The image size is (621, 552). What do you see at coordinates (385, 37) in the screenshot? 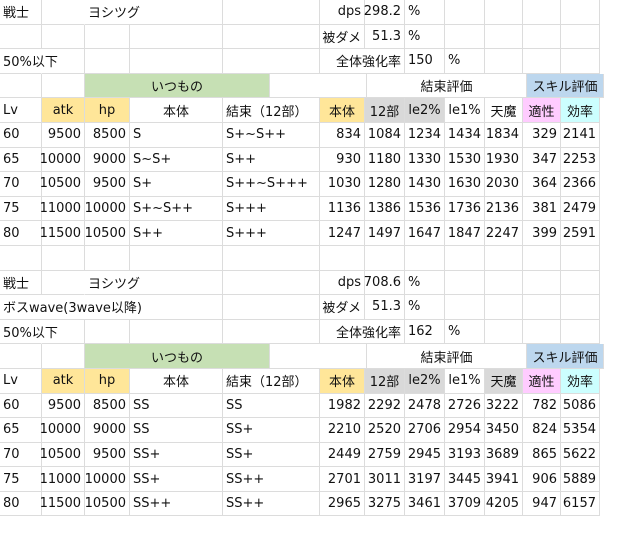
I see `cell: 51.3` at bounding box center [385, 37].